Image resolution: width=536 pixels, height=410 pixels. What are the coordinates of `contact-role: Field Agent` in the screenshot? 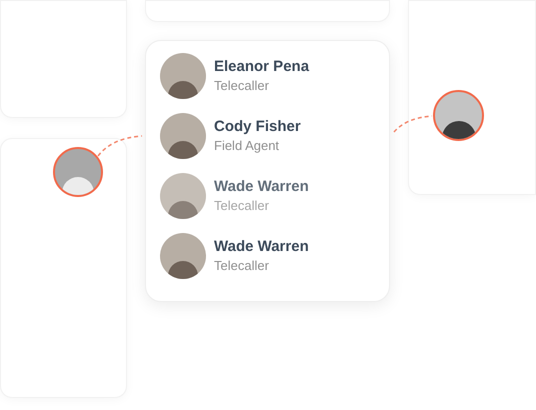 It's located at (247, 146).